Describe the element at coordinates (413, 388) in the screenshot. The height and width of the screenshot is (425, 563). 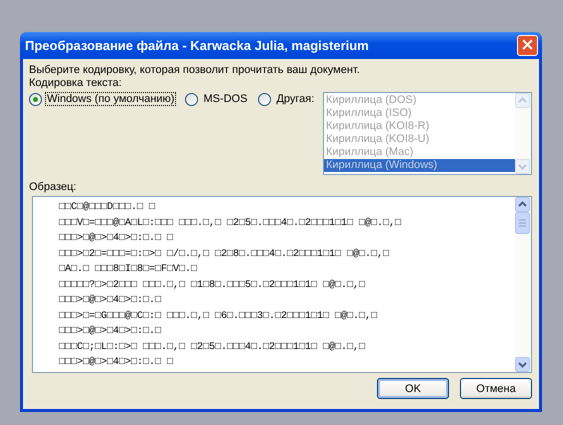
I see `ok-button: OK` at that location.